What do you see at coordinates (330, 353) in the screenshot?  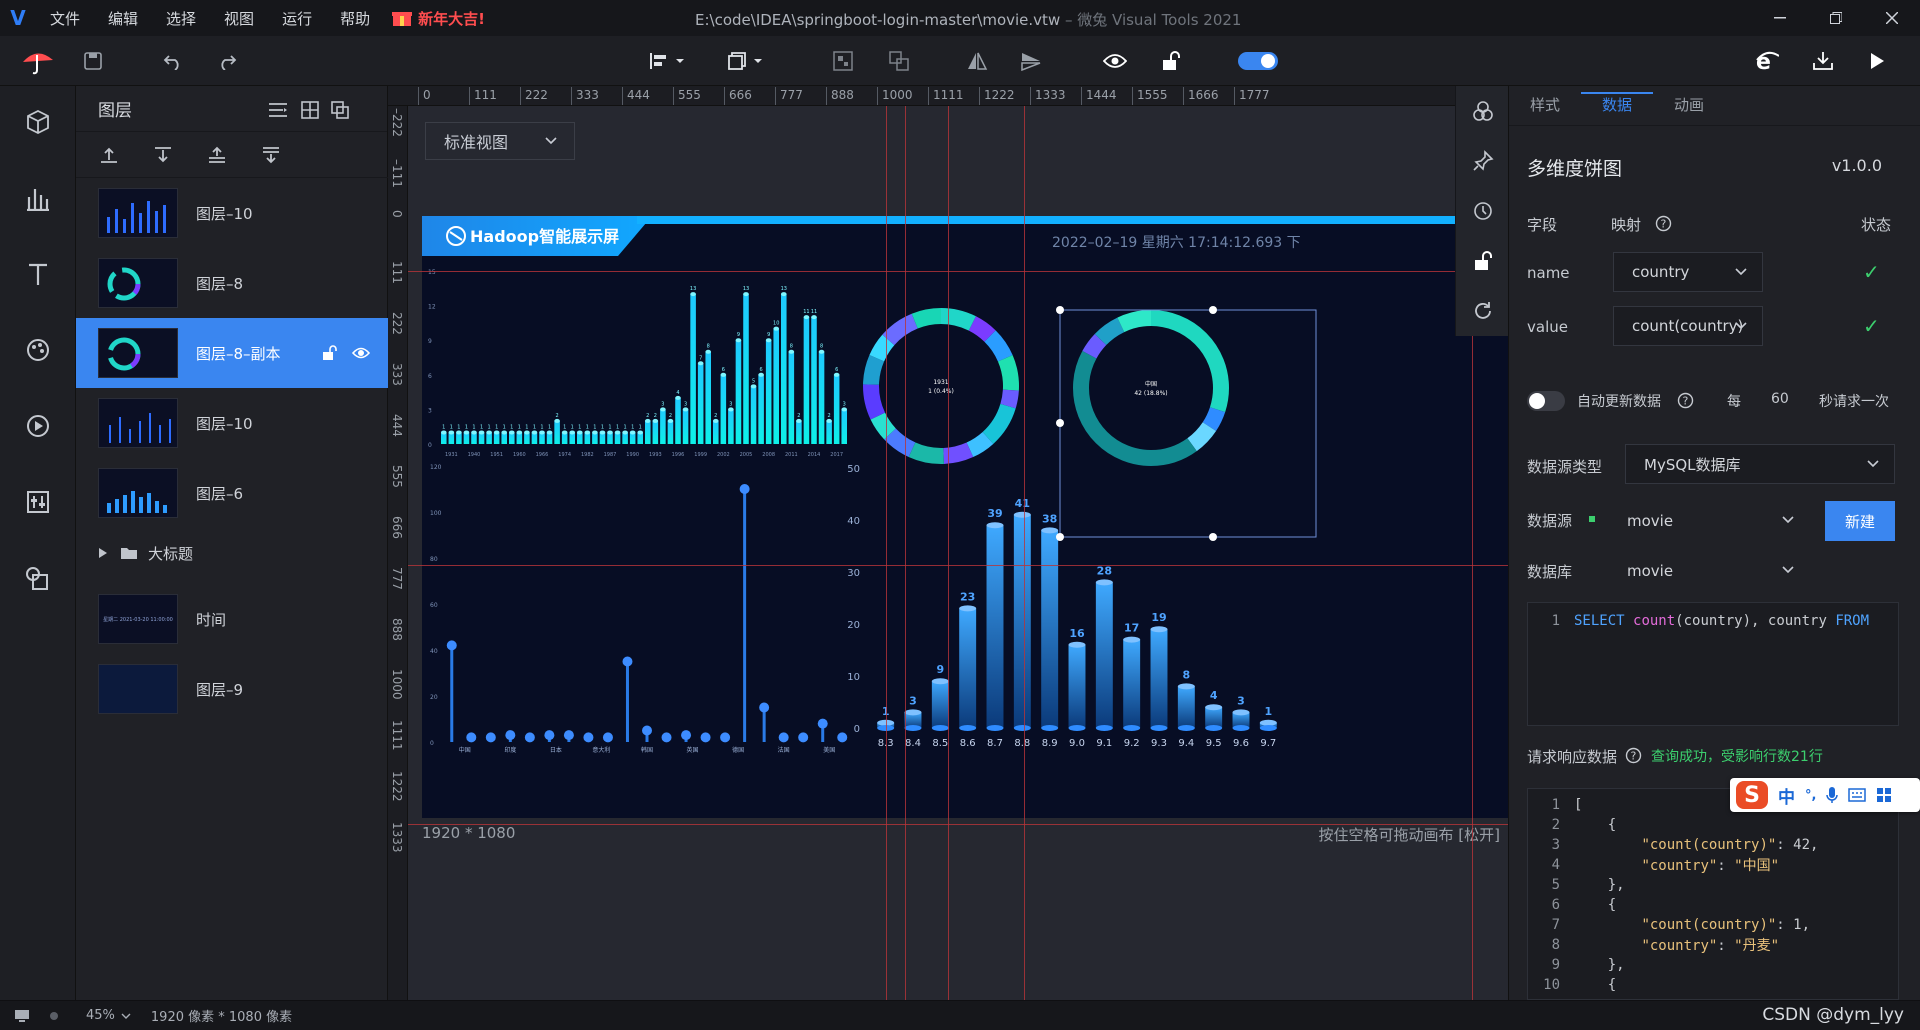 I see `layer-unlock-icon` at bounding box center [330, 353].